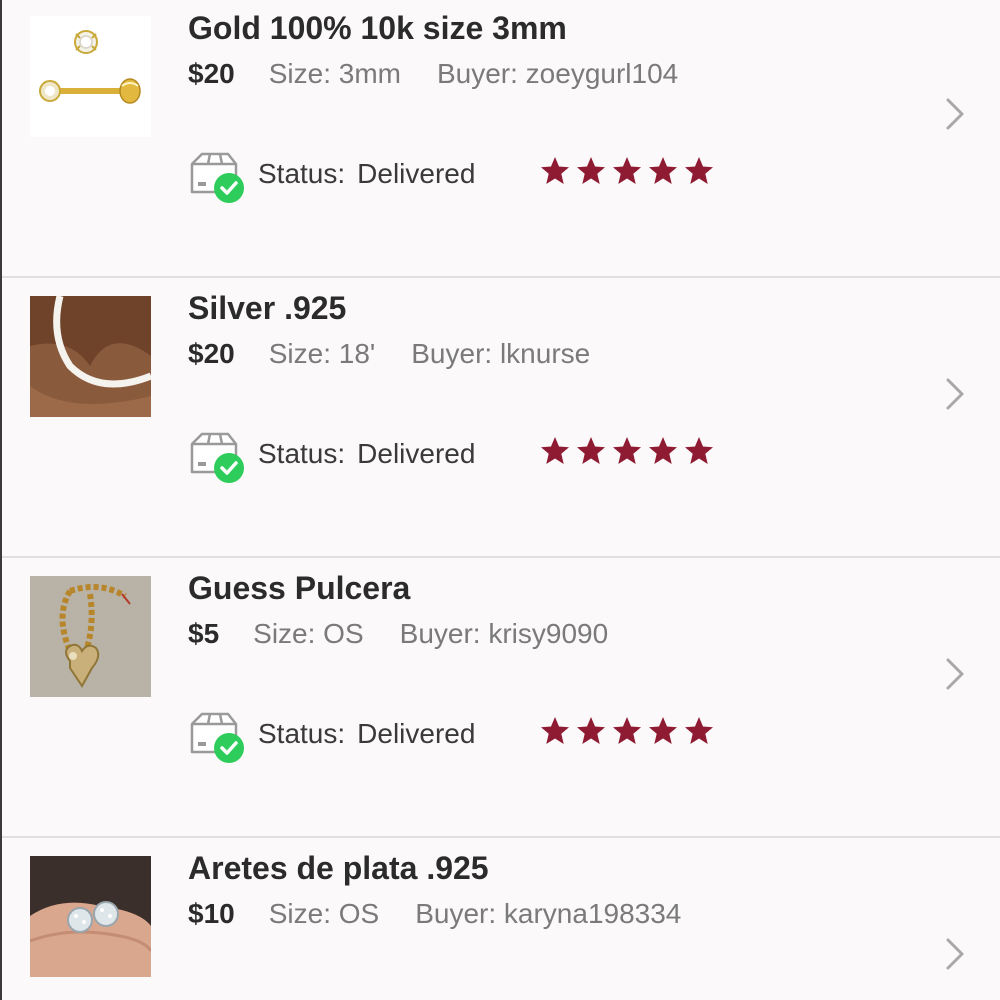 Image resolution: width=1000 pixels, height=1000 pixels. What do you see at coordinates (338, 868) in the screenshot?
I see `item-title: Aretes de plata .925` at bounding box center [338, 868].